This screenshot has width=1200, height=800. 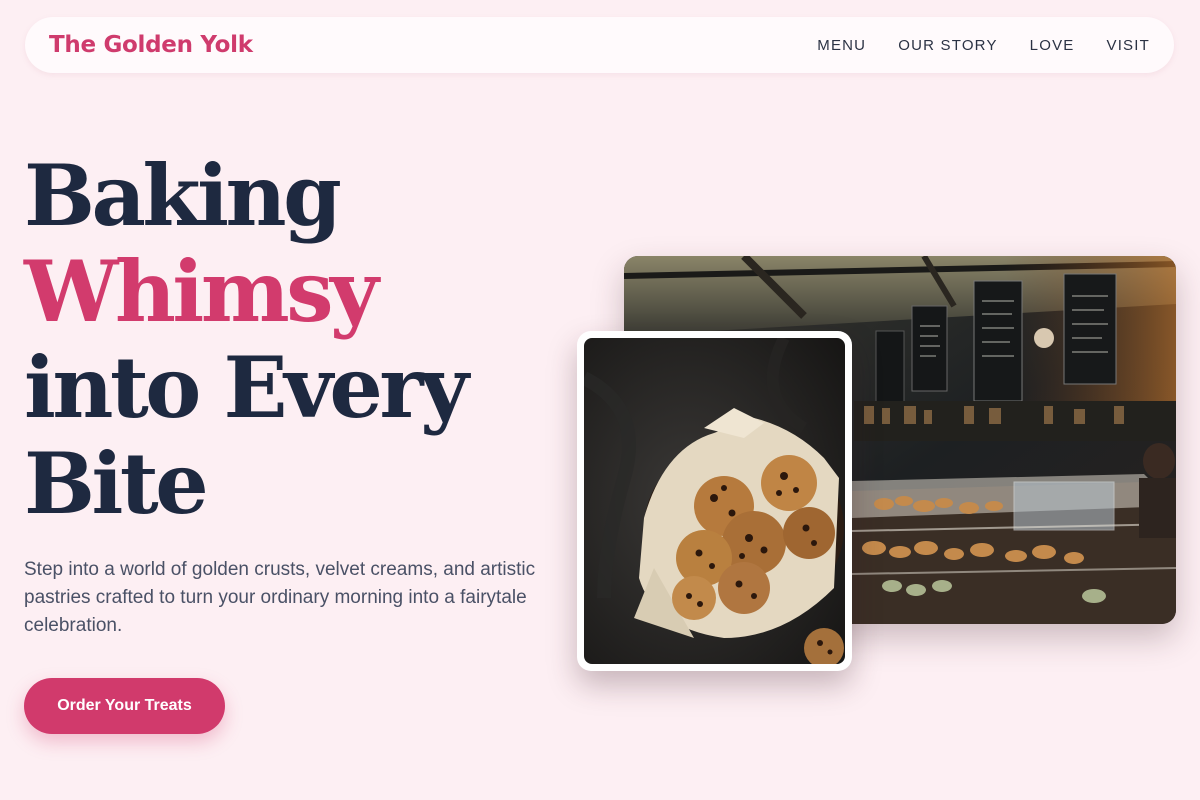 What do you see at coordinates (116, 483) in the screenshot?
I see `headline-line-4: Bite` at bounding box center [116, 483].